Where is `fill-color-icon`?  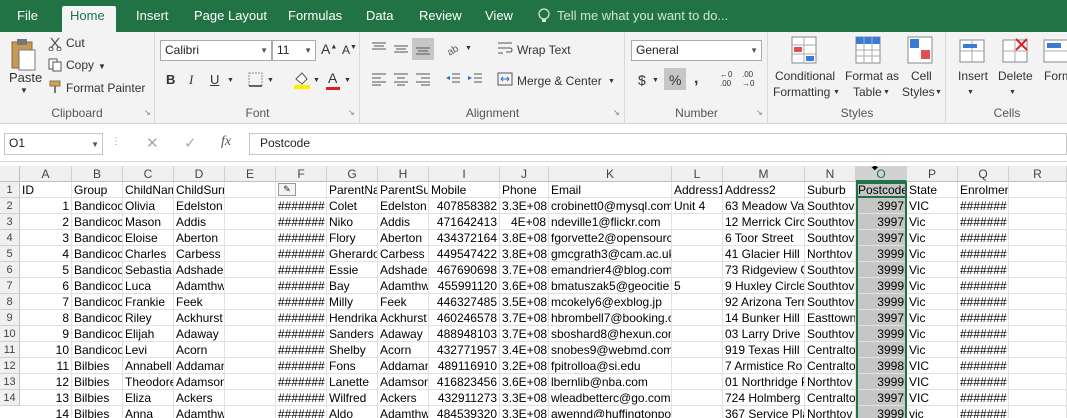 fill-color-icon is located at coordinates (302, 80).